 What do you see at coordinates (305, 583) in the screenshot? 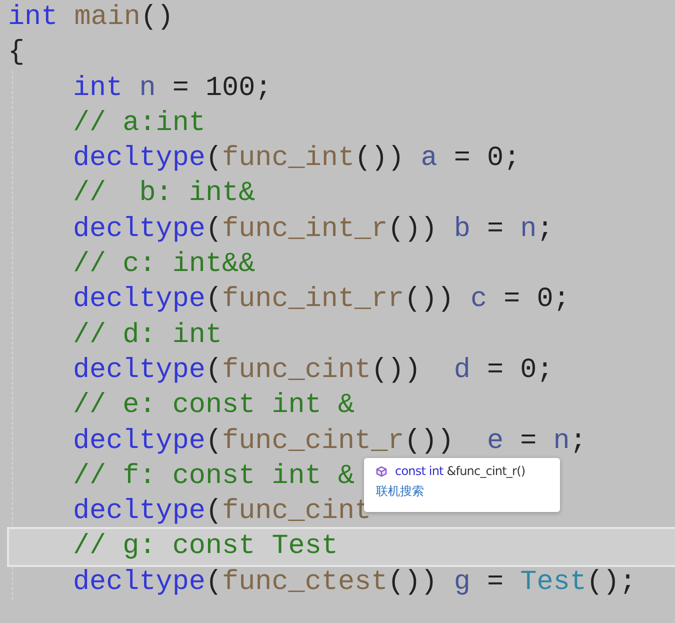
I see `function-name: func_ctest` at bounding box center [305, 583].